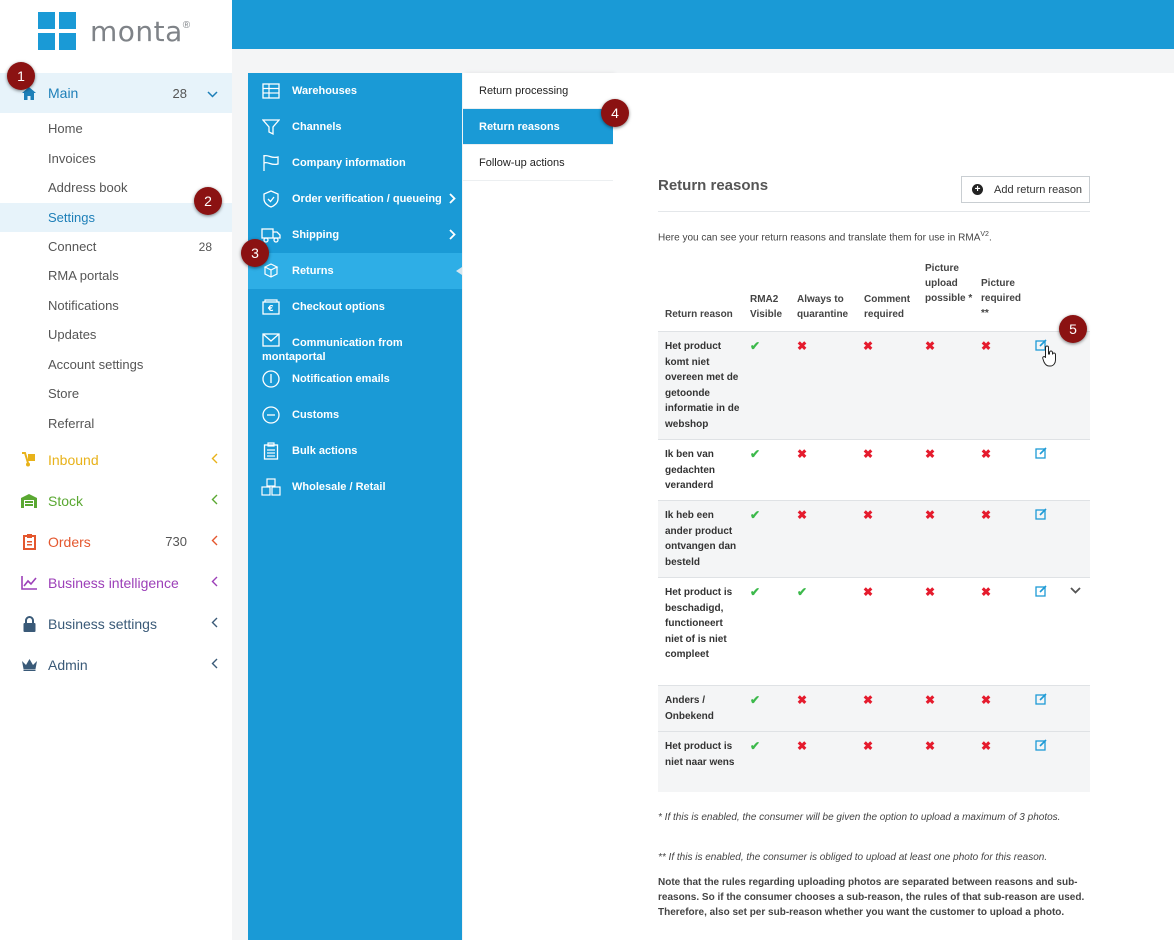  Describe the element at coordinates (338, 307) in the screenshot. I see `settings-menu-label: Checkout options` at that location.